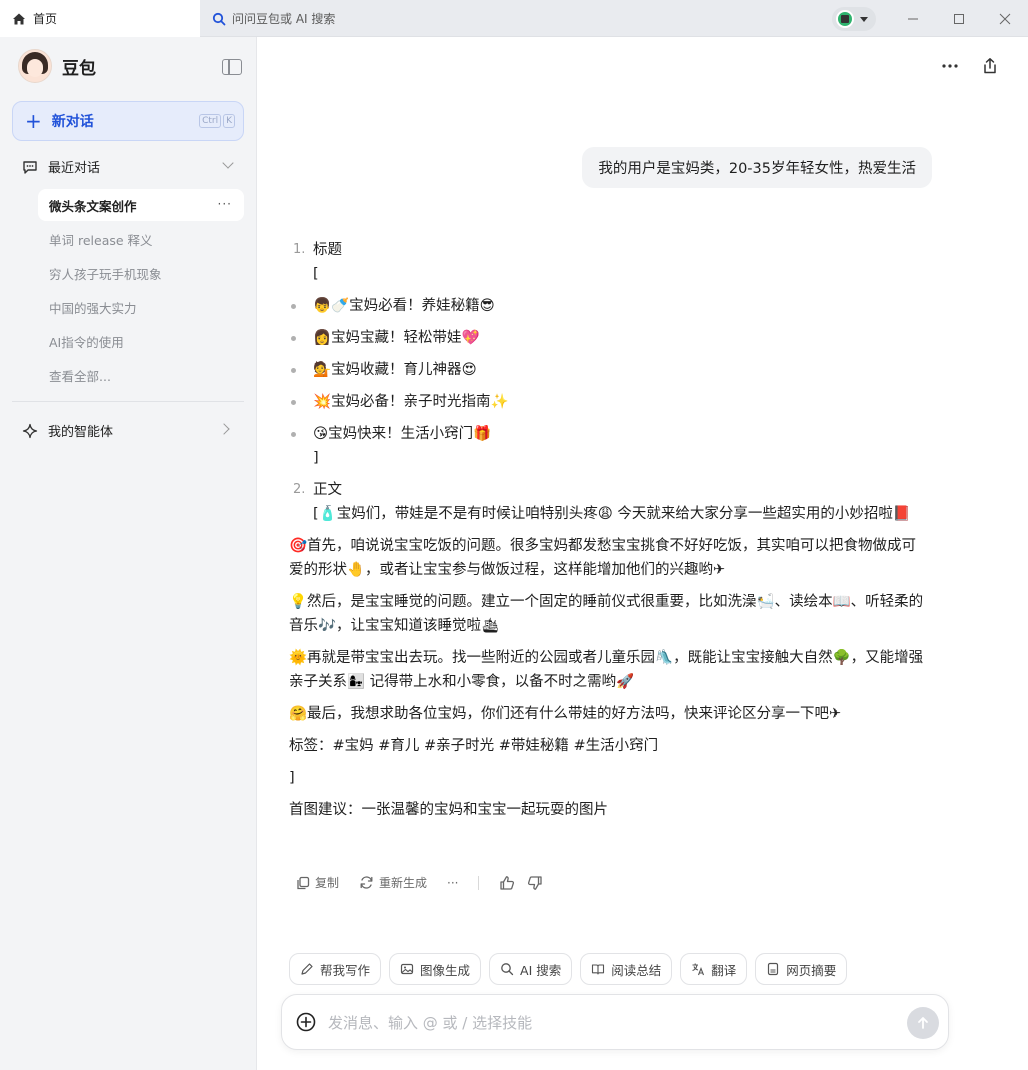 The width and height of the screenshot is (1028, 1070). What do you see at coordinates (321, 434) in the screenshot?
I see `emoji: 😘` at bounding box center [321, 434].